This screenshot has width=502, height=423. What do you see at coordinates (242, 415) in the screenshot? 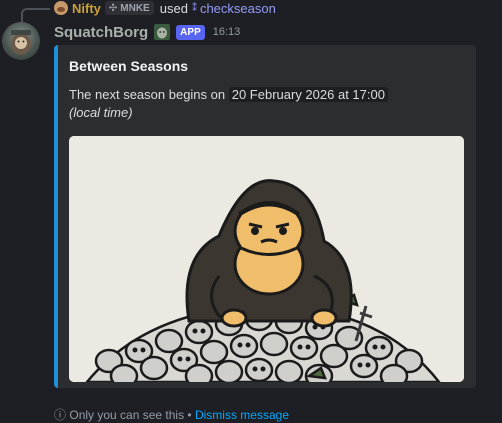
I see `dismiss-message-link: Dismiss message` at bounding box center [242, 415].